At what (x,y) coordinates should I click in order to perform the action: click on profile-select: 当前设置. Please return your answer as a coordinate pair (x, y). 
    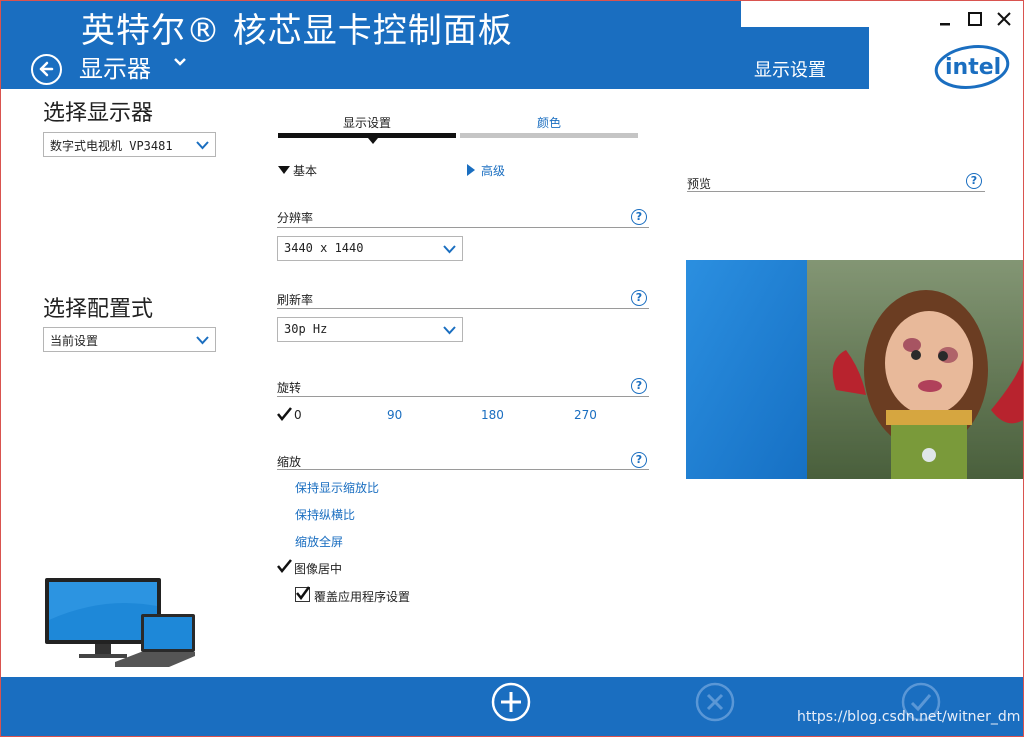
    Looking at the image, I should click on (129, 339).